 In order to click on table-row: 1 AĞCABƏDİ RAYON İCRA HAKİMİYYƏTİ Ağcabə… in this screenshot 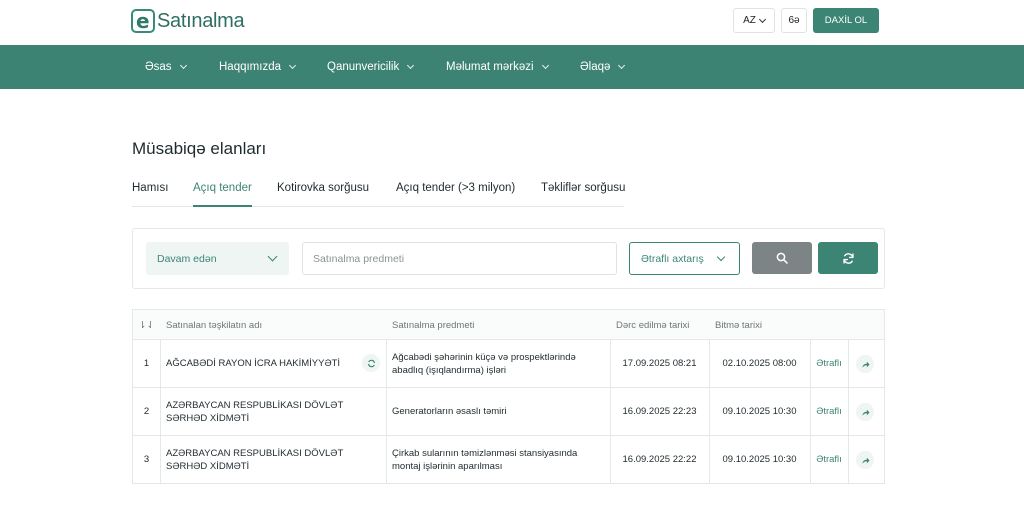, I will do `click(508, 364)`.